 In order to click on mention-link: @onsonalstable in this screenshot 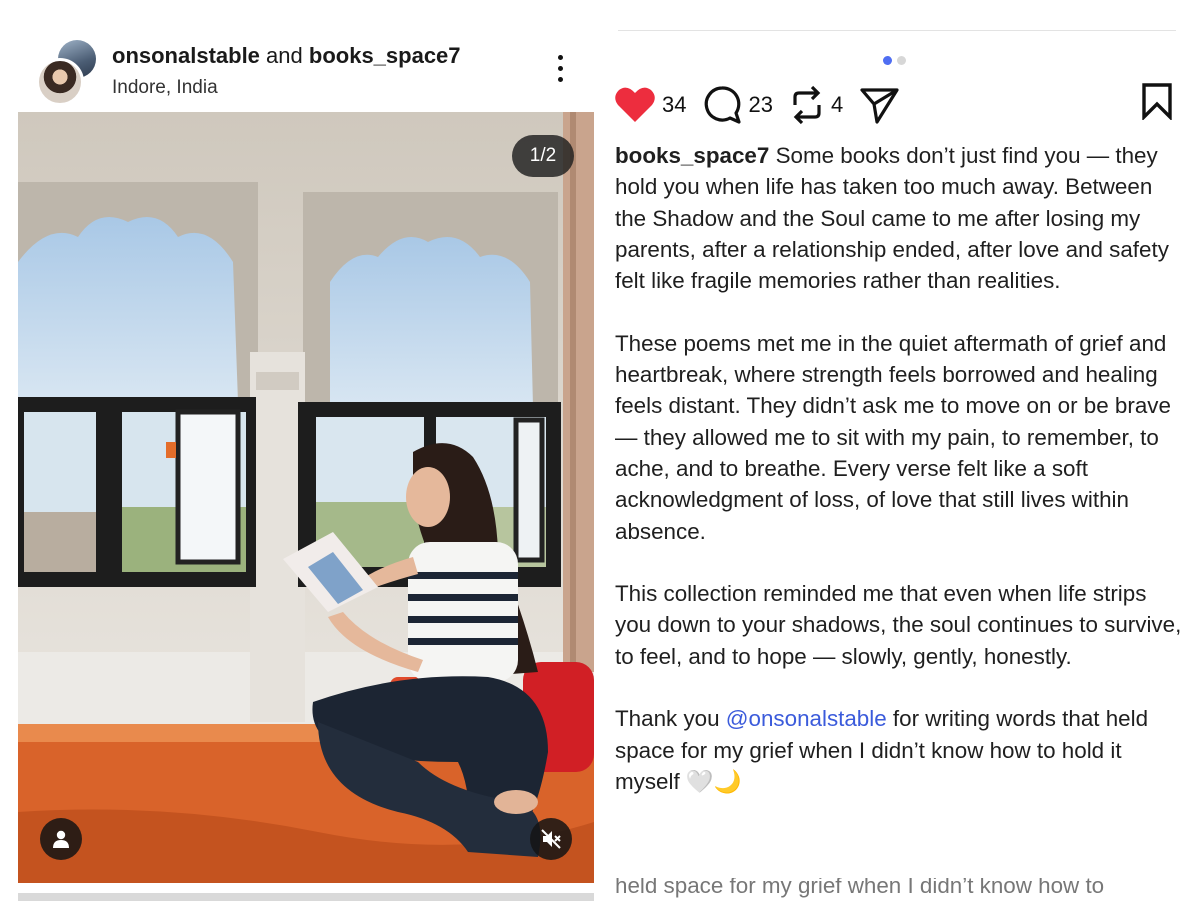, I will do `click(806, 718)`.